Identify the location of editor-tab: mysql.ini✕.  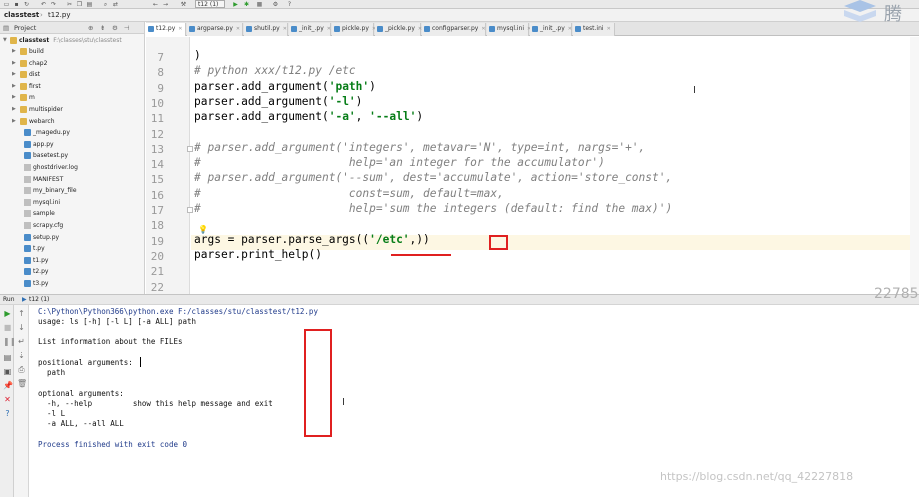
(509, 29).